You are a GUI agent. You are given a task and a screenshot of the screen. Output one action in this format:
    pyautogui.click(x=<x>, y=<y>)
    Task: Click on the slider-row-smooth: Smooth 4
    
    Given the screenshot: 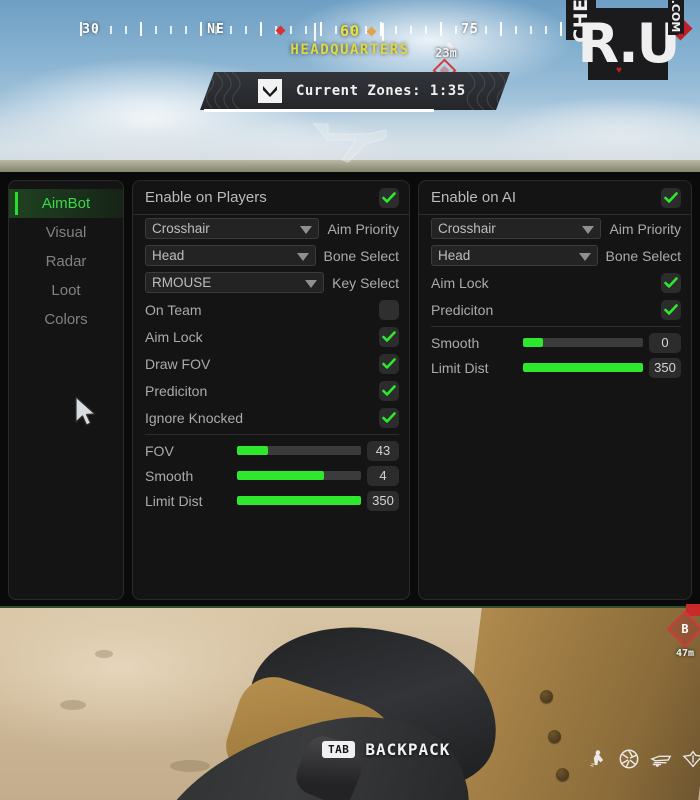 What is the action you would take?
    pyautogui.click(x=271, y=475)
    